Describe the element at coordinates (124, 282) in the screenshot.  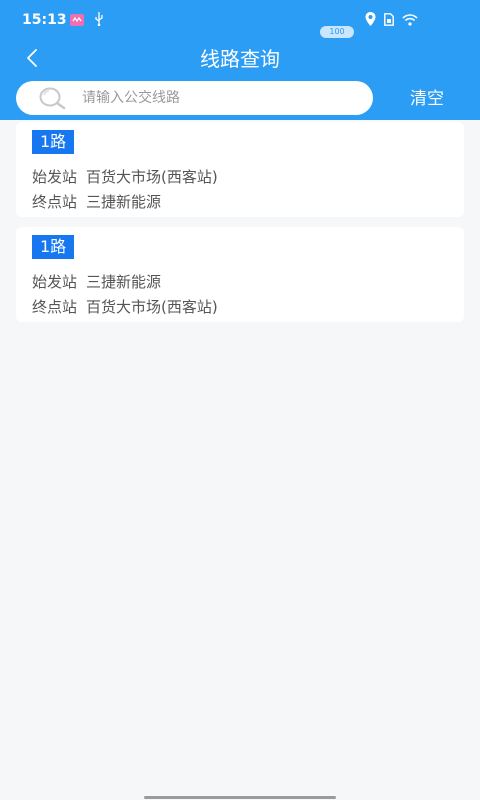
I see `start-stop-name: 三捷新能源` at that location.